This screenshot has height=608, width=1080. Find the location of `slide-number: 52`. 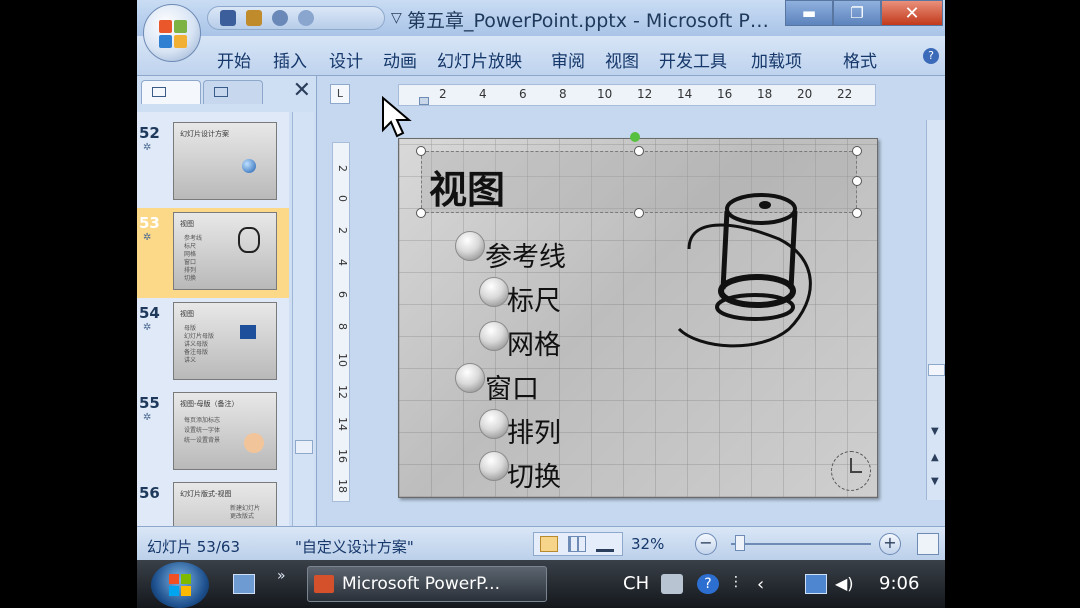

slide-number: 52 is located at coordinates (149, 133).